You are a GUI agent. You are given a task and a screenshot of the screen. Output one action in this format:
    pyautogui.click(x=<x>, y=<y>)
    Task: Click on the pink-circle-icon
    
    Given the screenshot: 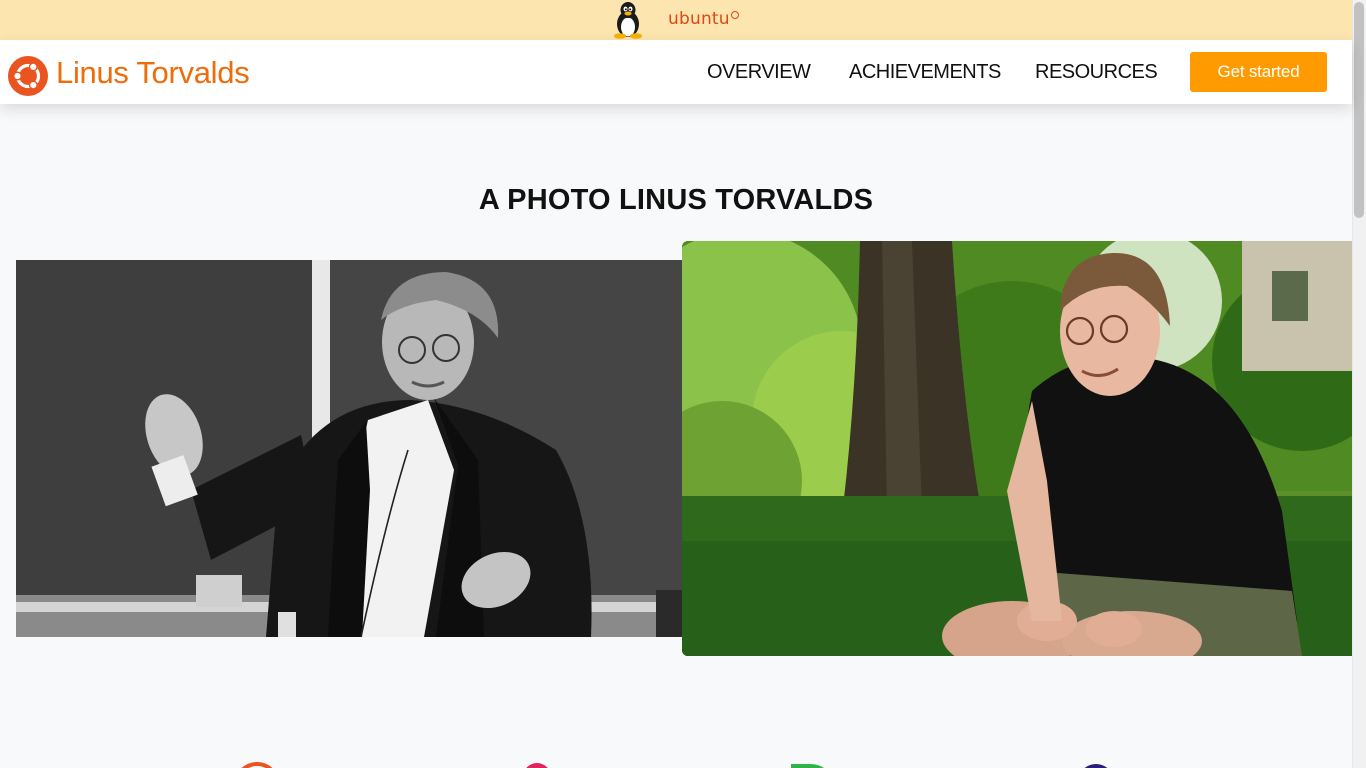 What is the action you would take?
    pyautogui.click(x=537, y=765)
    